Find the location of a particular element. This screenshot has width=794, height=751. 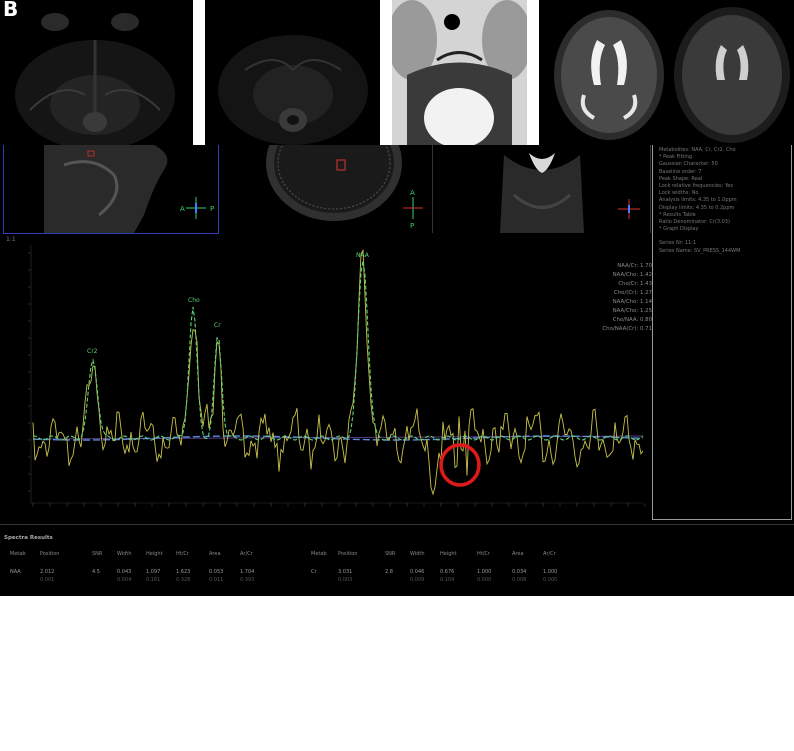

info-line: Series Nr: 11:1 is located at coordinates (678, 243).